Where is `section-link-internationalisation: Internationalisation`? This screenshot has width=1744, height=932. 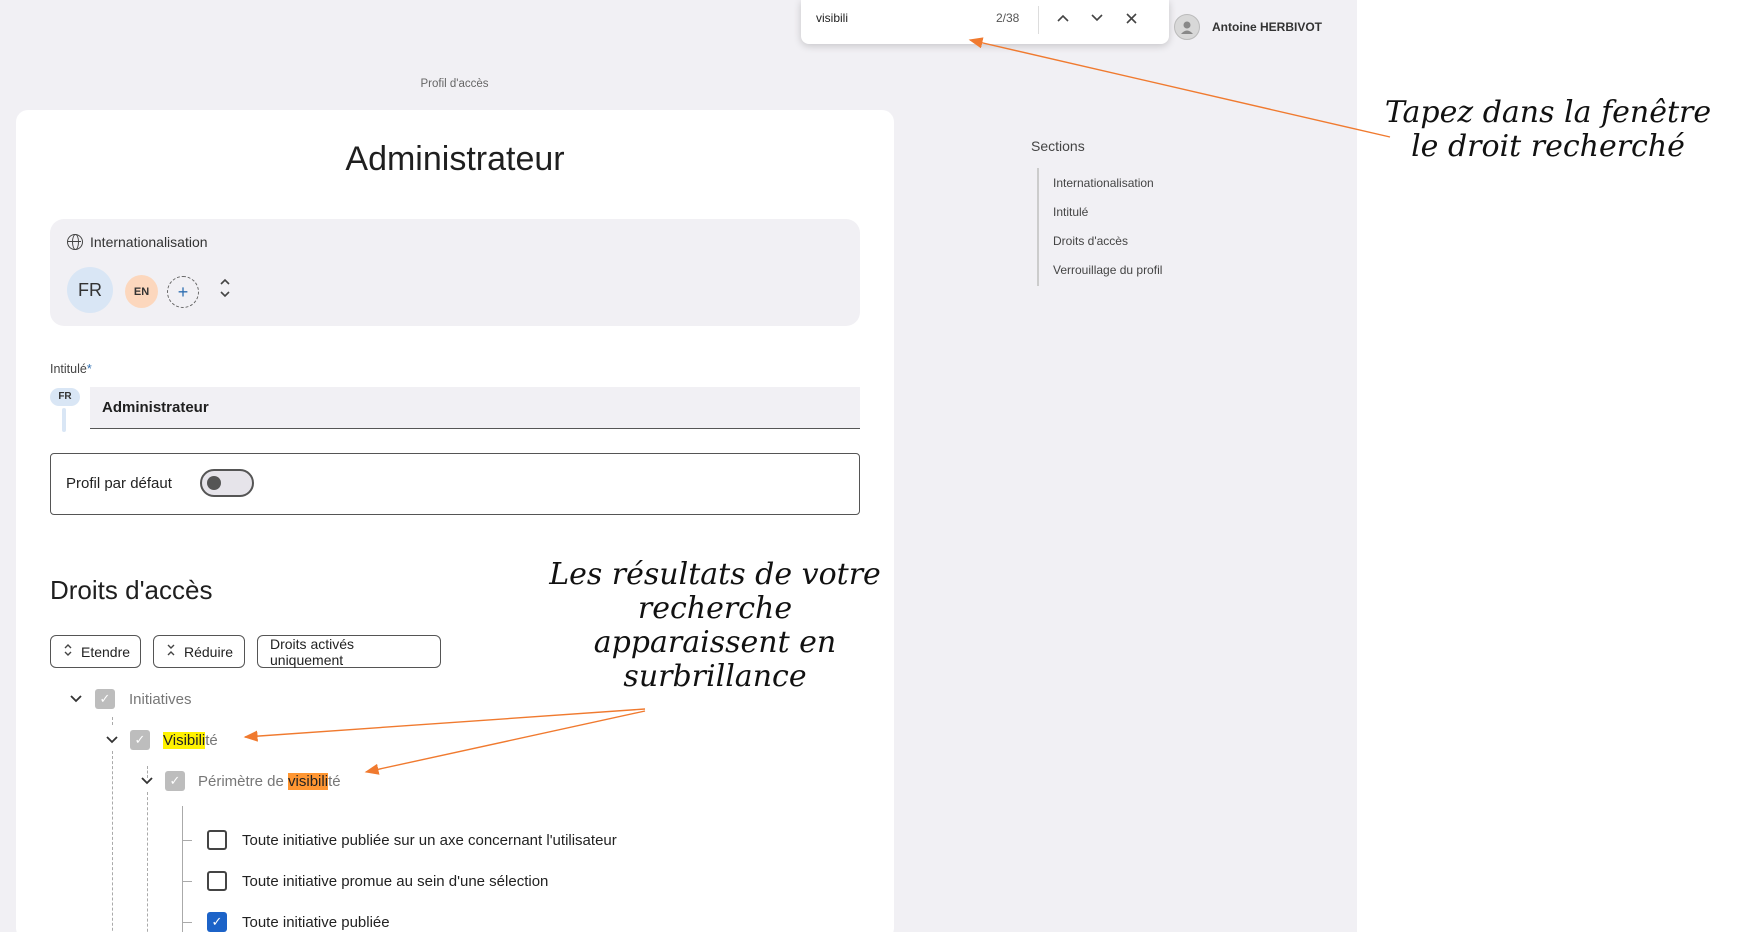
section-link-internationalisation: Internationalisation is located at coordinates (1103, 183).